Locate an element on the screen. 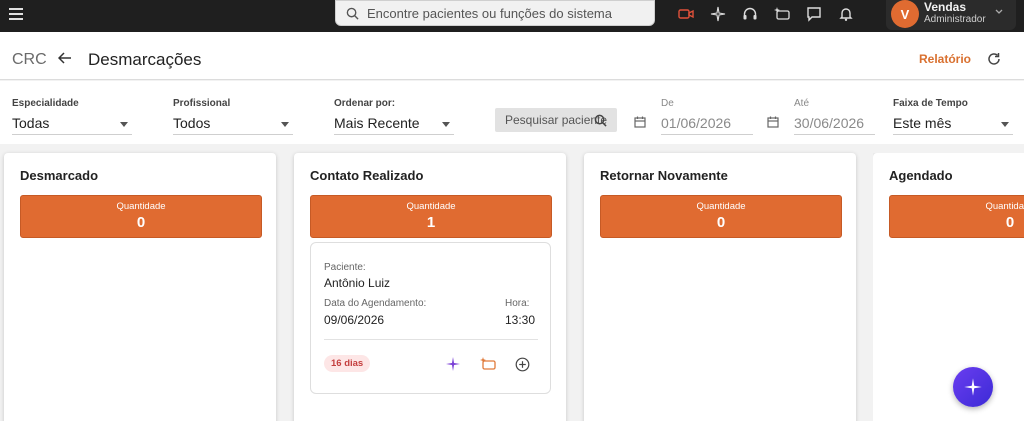 The width and height of the screenshot is (1024, 421). page-title: Desmarcações is located at coordinates (145, 59).